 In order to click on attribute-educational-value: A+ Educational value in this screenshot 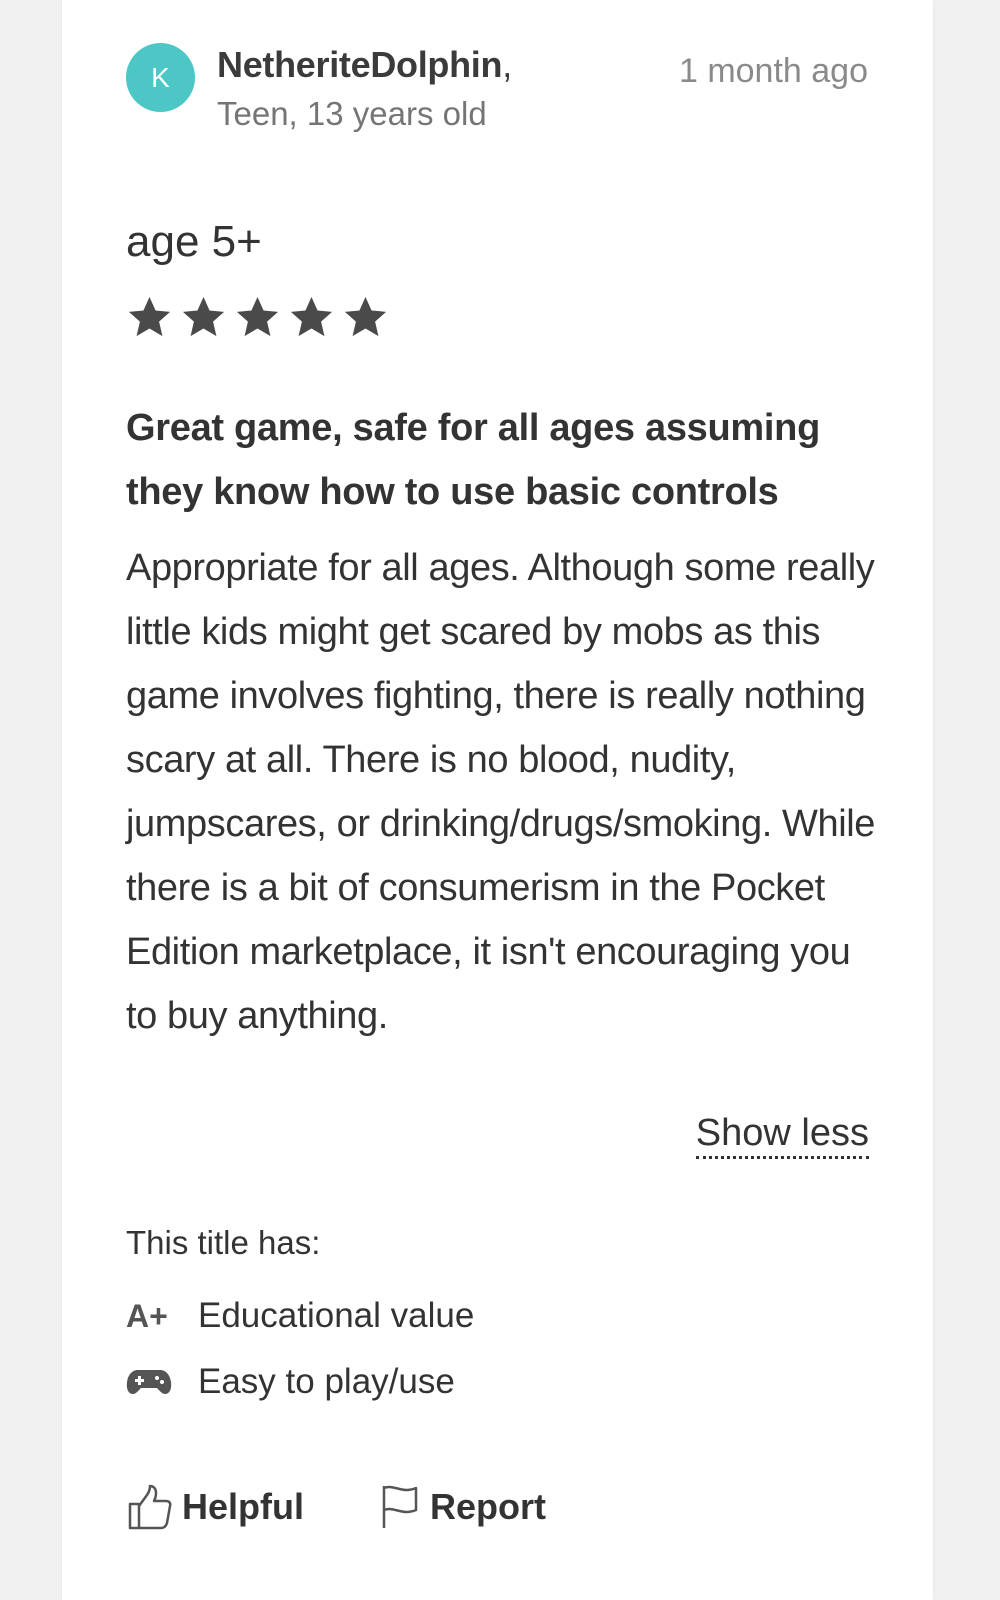, I will do `click(300, 1316)`.